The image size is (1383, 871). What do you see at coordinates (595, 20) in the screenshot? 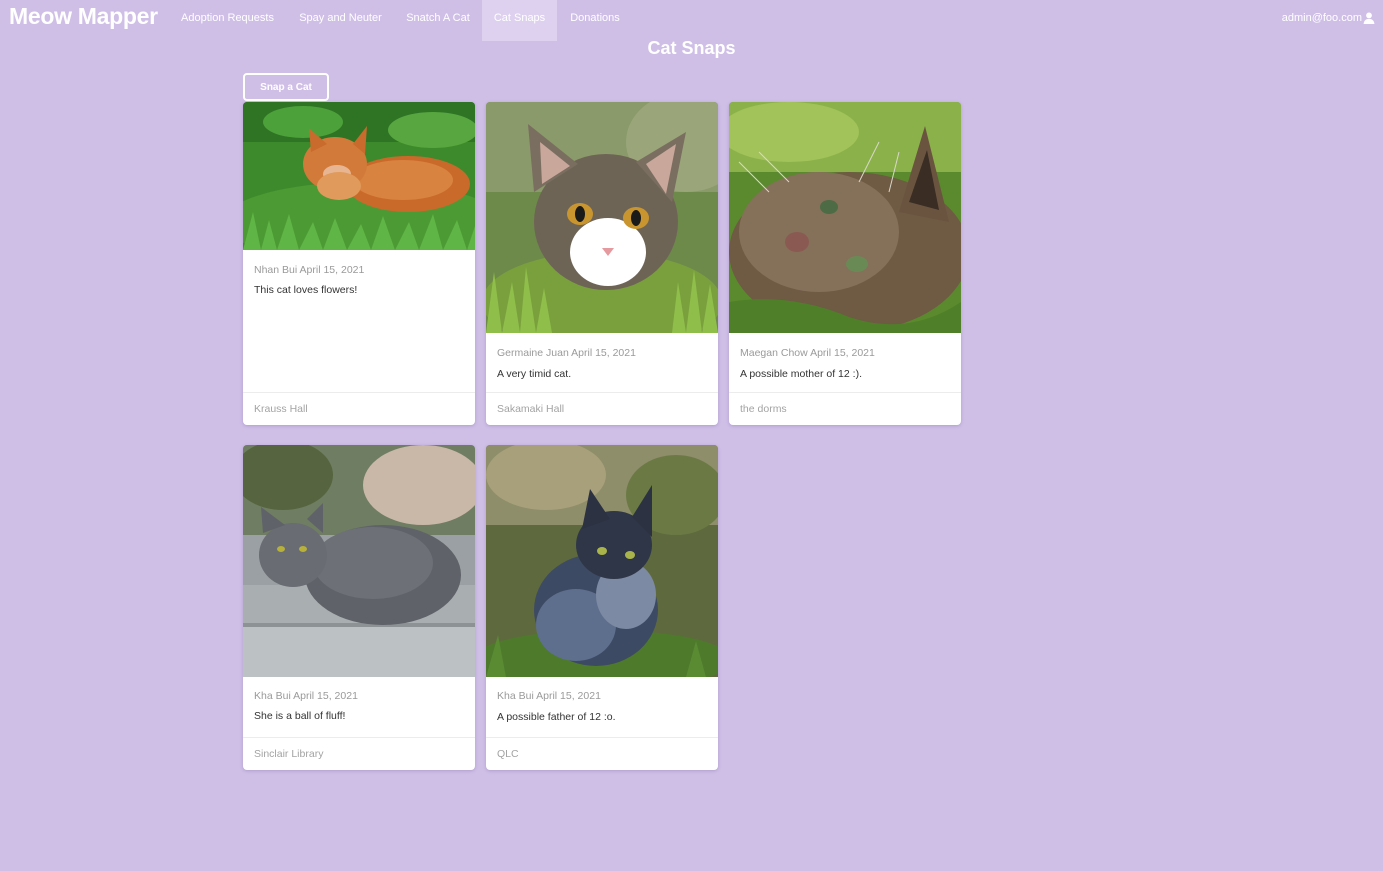
I see `nav-item-donations: Donations` at bounding box center [595, 20].